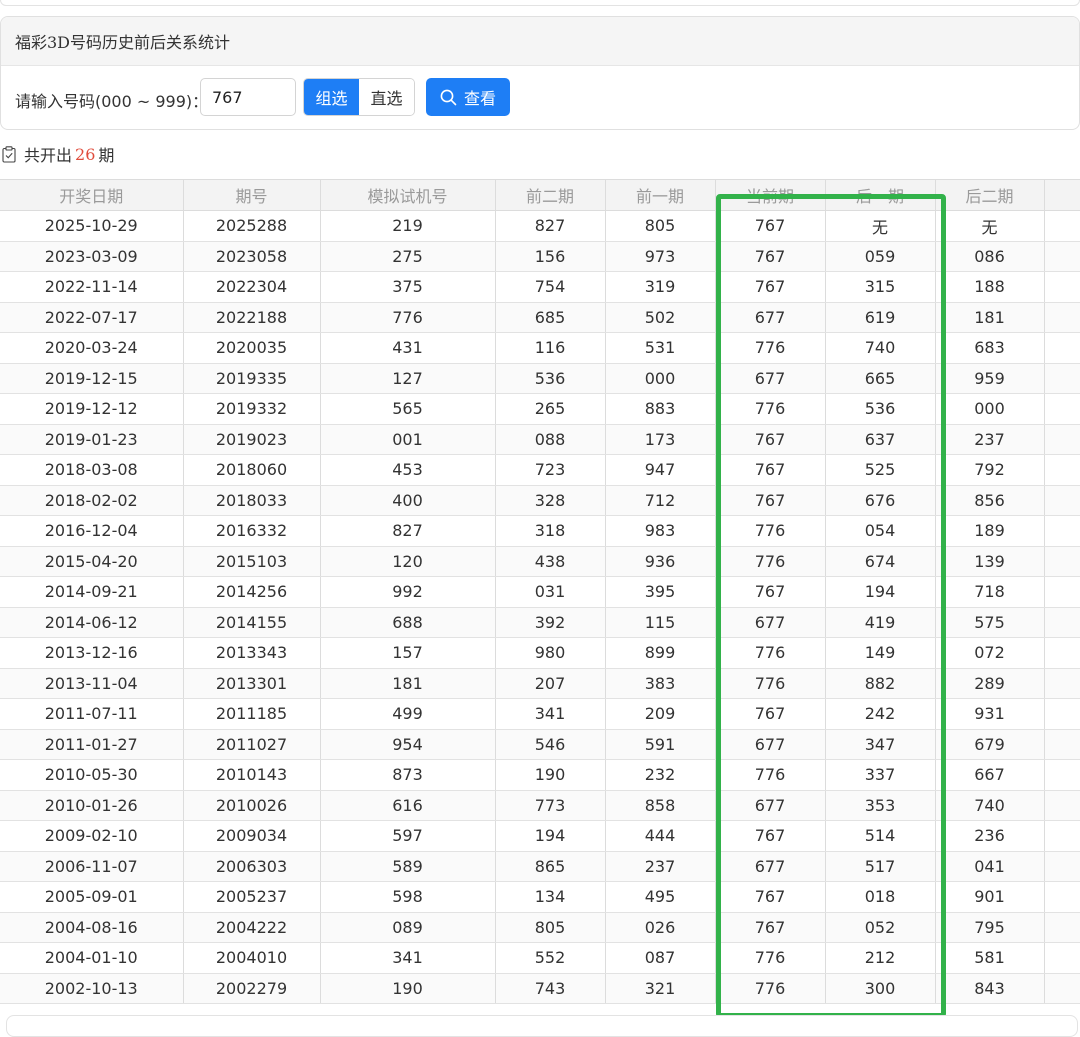 The height and width of the screenshot is (1037, 1080). What do you see at coordinates (540, 836) in the screenshot?
I see `table-row: 2009-02-10 2009034 597 194 444 767 514 236` at bounding box center [540, 836].